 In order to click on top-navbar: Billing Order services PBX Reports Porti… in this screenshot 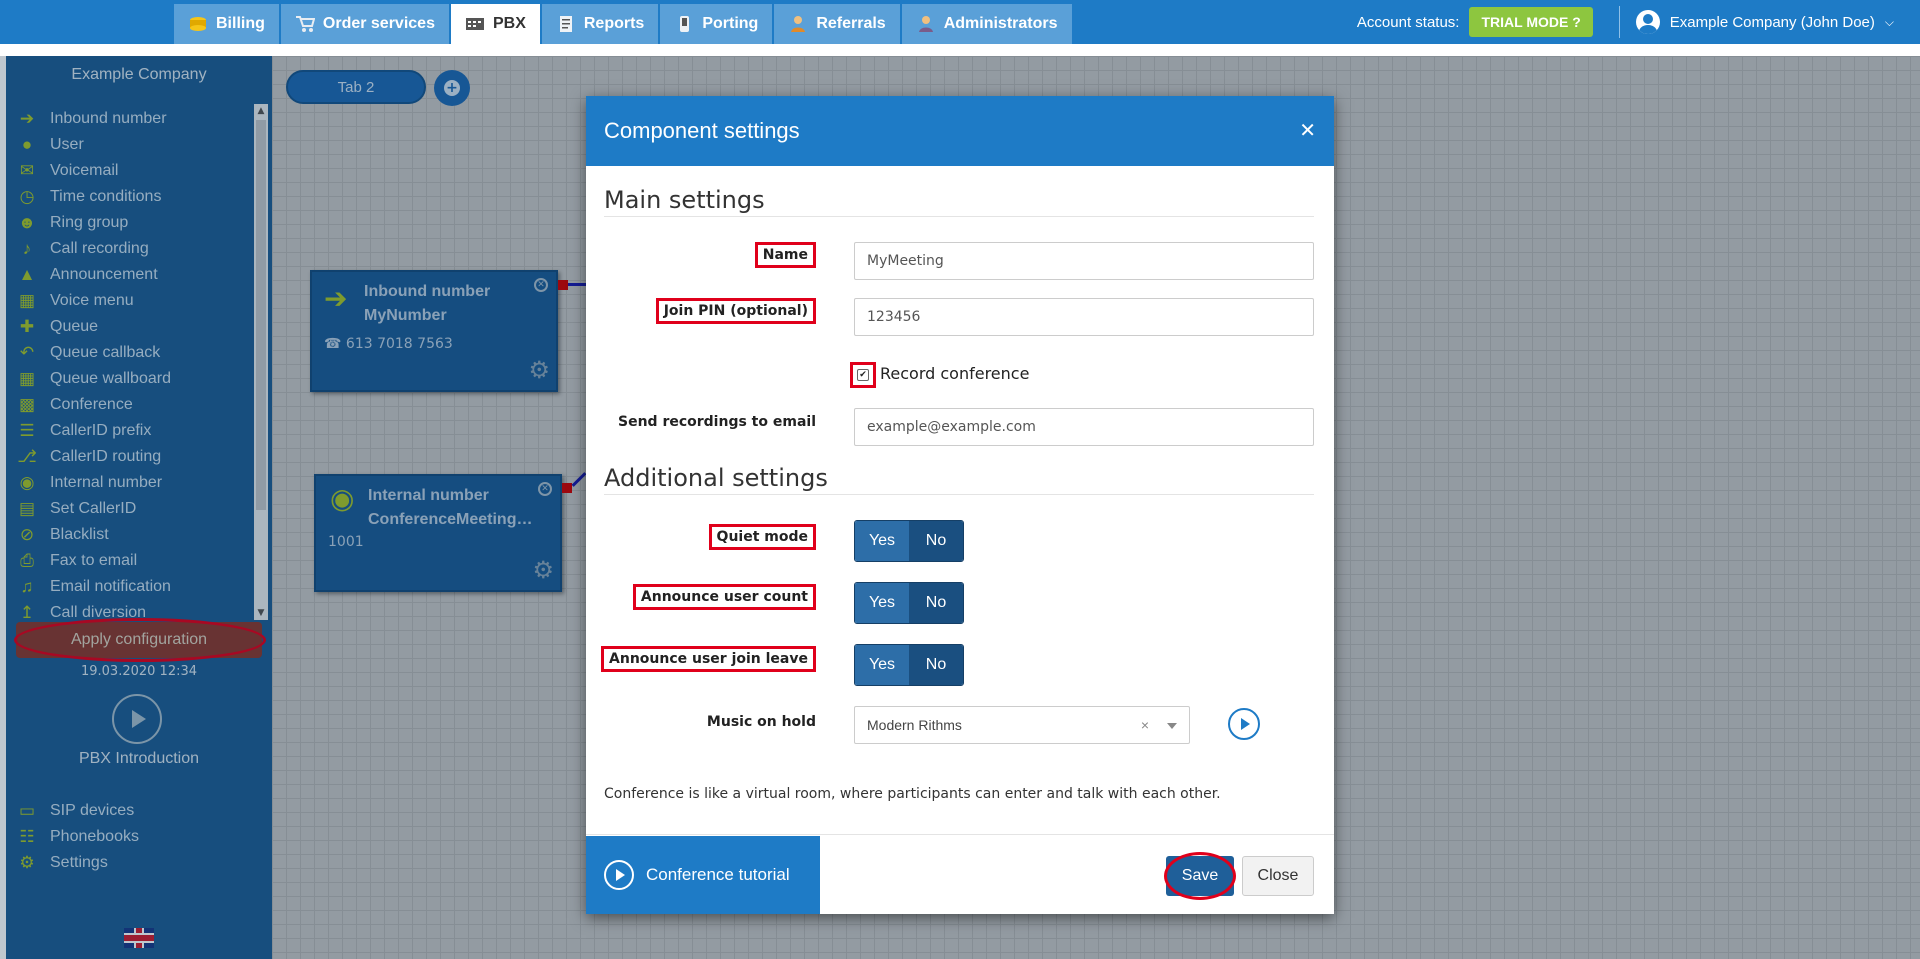, I will do `click(960, 22)`.